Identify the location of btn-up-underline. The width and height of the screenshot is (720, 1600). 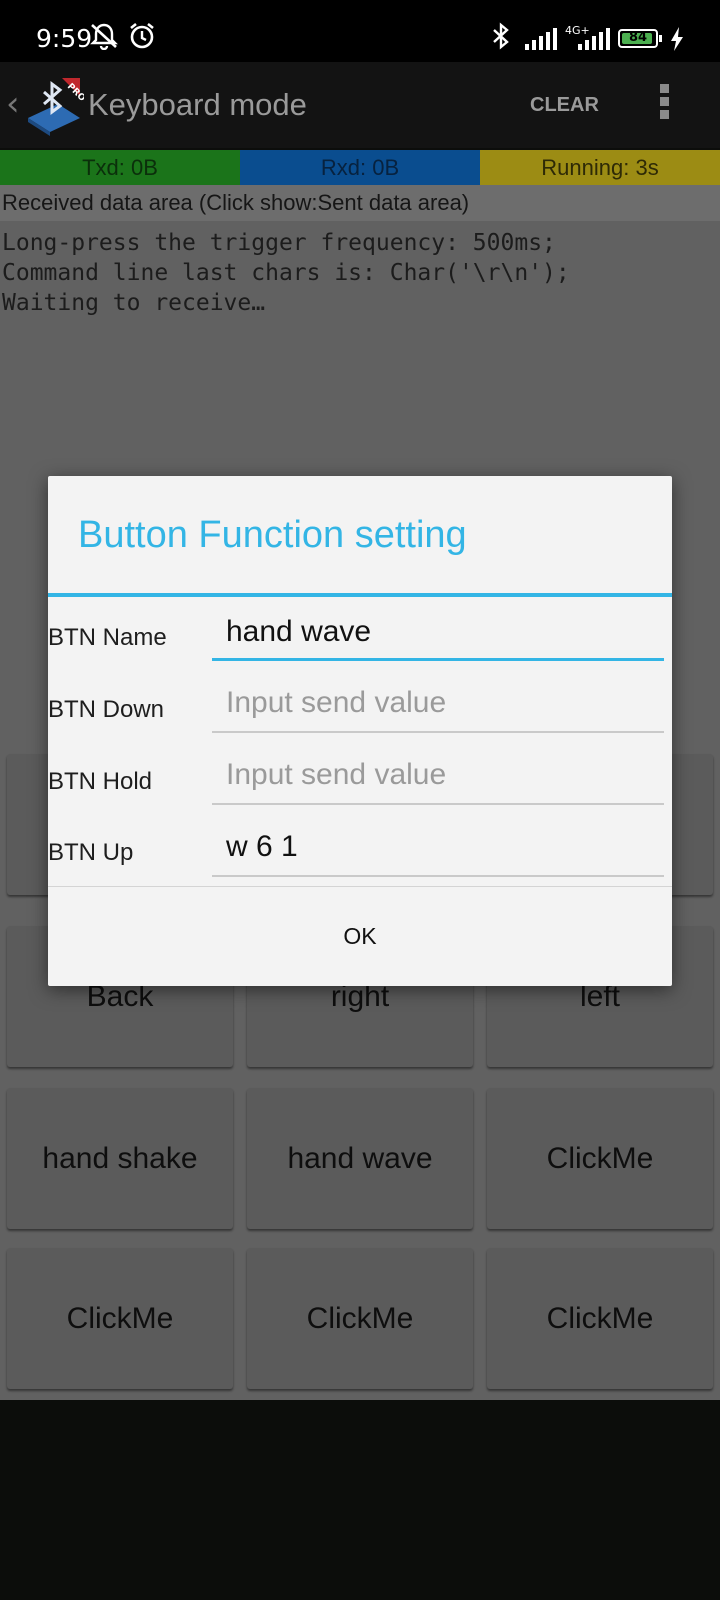
(438, 876).